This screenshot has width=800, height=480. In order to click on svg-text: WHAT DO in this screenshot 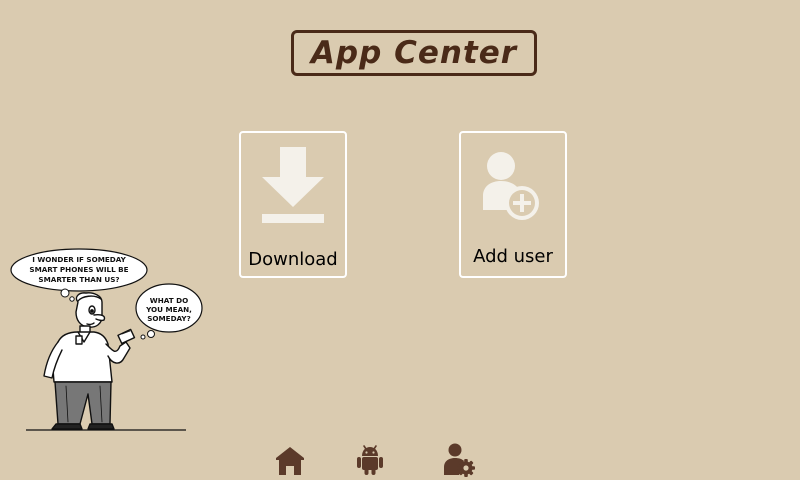, I will do `click(169, 300)`.